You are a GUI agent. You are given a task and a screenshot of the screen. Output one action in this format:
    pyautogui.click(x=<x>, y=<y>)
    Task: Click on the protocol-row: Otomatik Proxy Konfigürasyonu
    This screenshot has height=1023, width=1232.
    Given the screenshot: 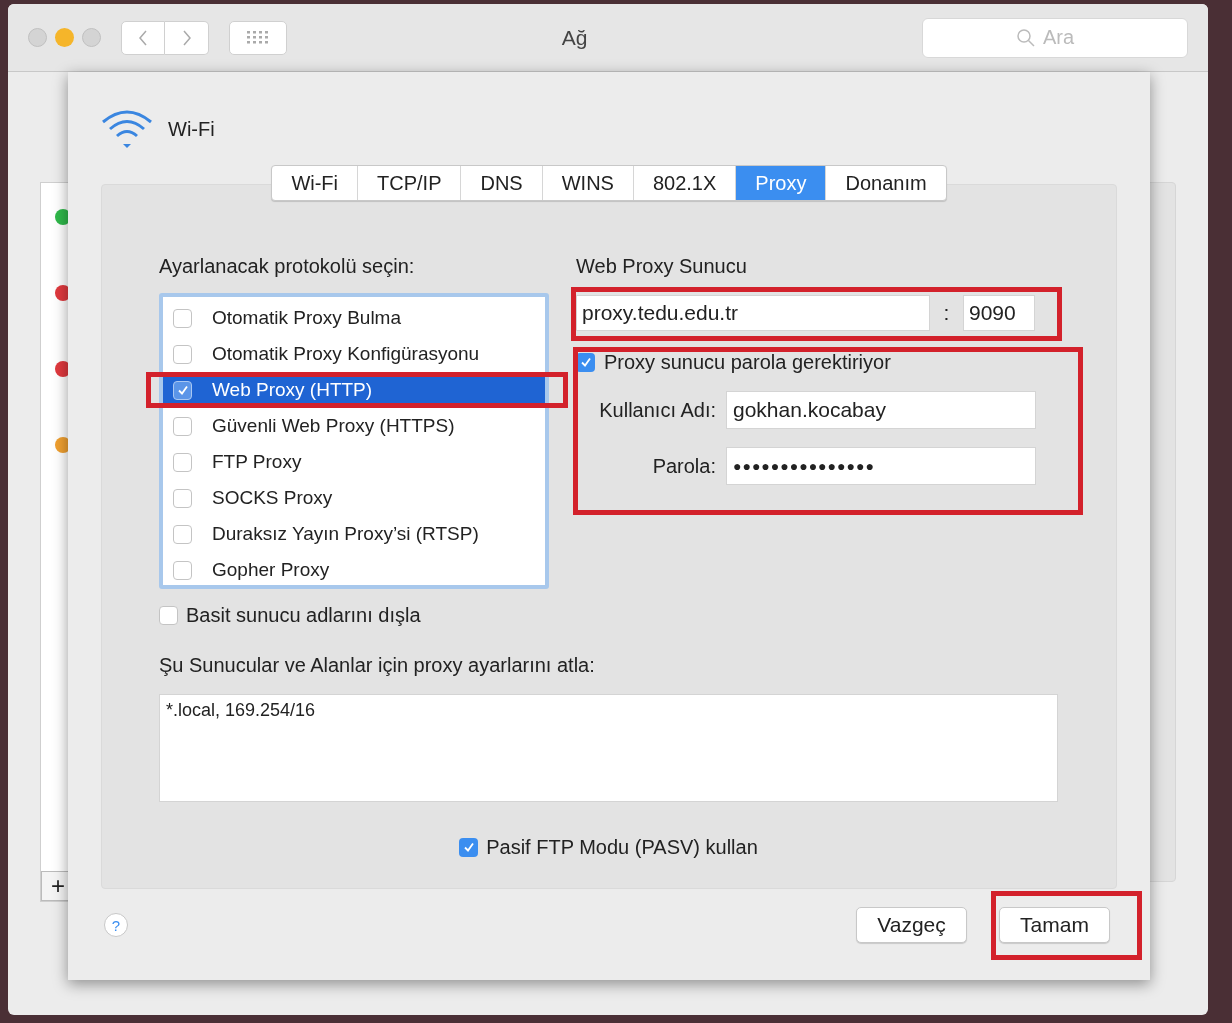 What is the action you would take?
    pyautogui.click(x=354, y=354)
    